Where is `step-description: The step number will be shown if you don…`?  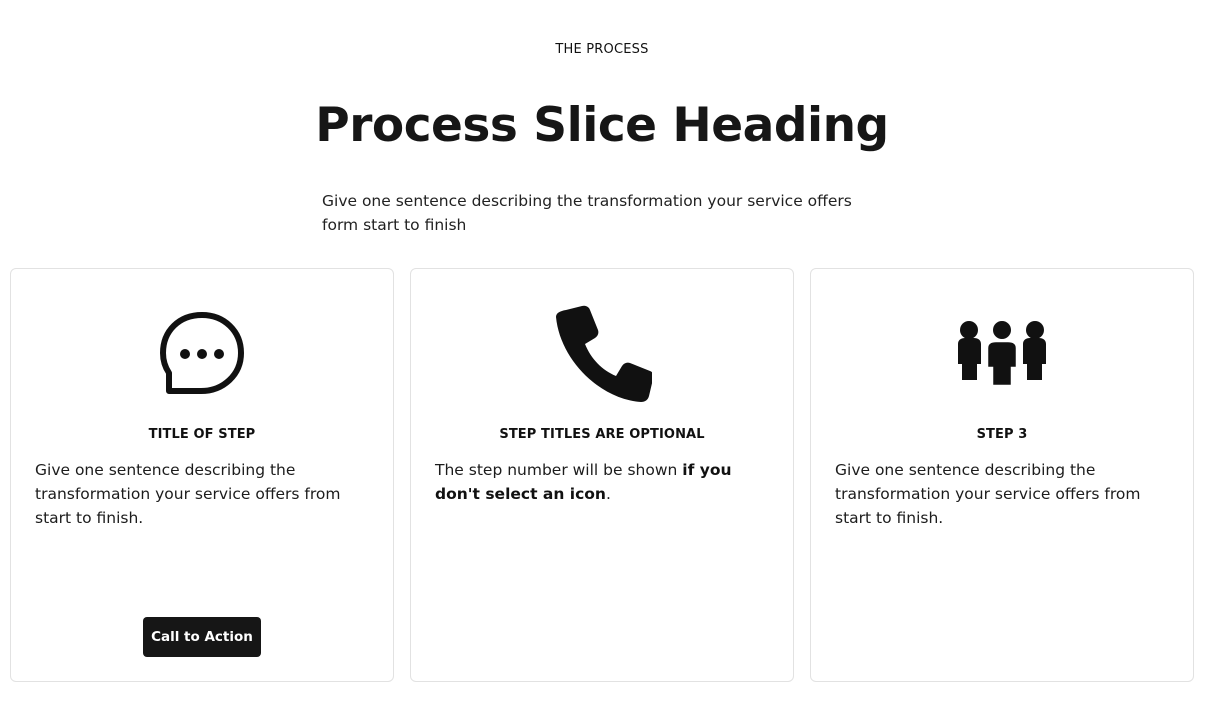 step-description: The step number will be shown if you don… is located at coordinates (605, 482).